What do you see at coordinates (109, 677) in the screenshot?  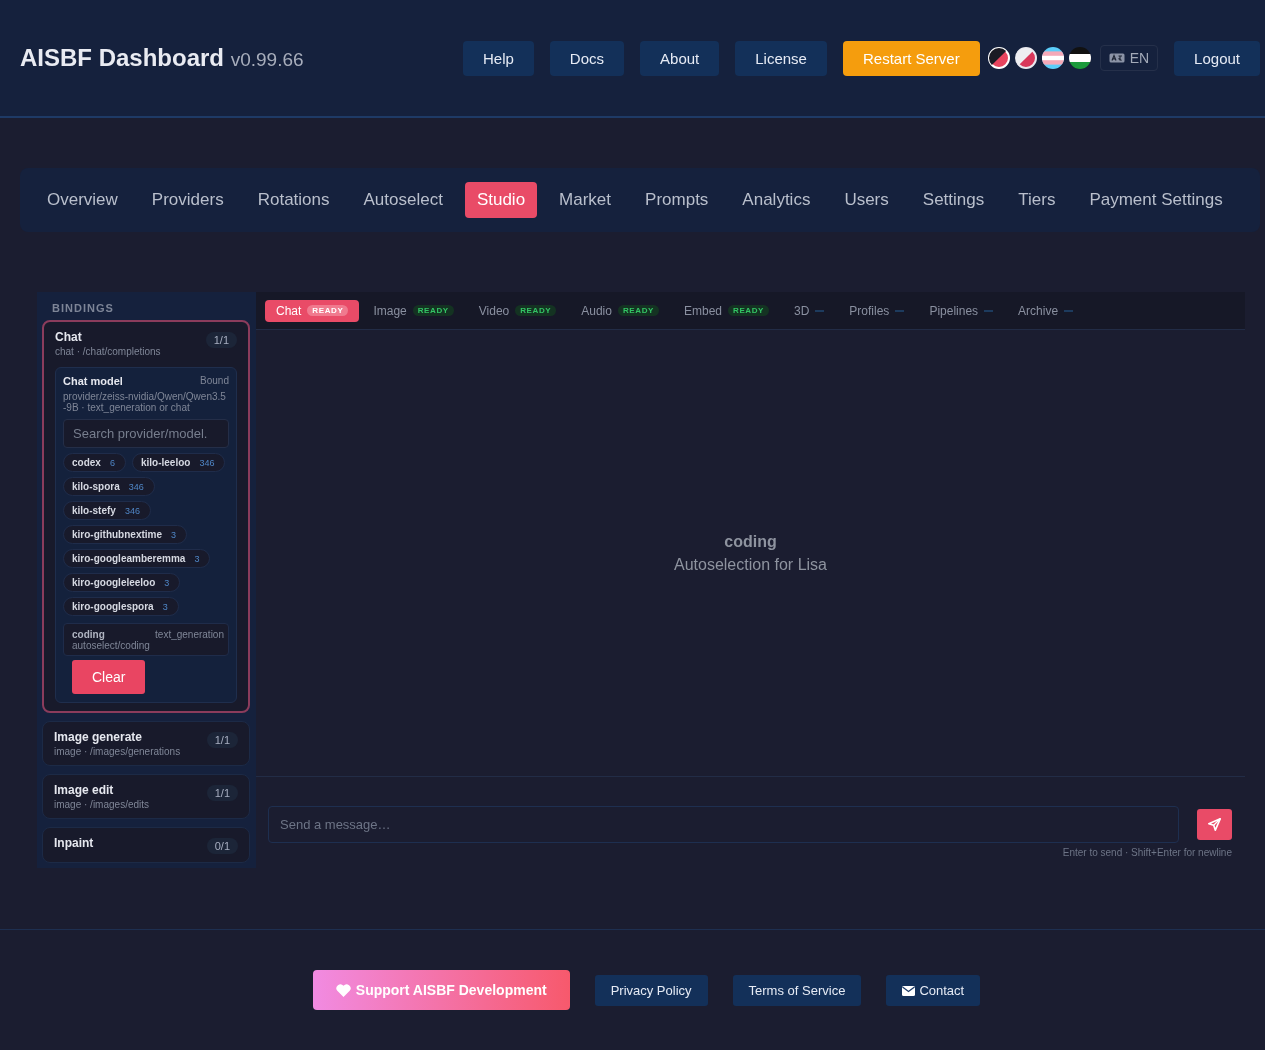 I see `clear-button: Clear` at bounding box center [109, 677].